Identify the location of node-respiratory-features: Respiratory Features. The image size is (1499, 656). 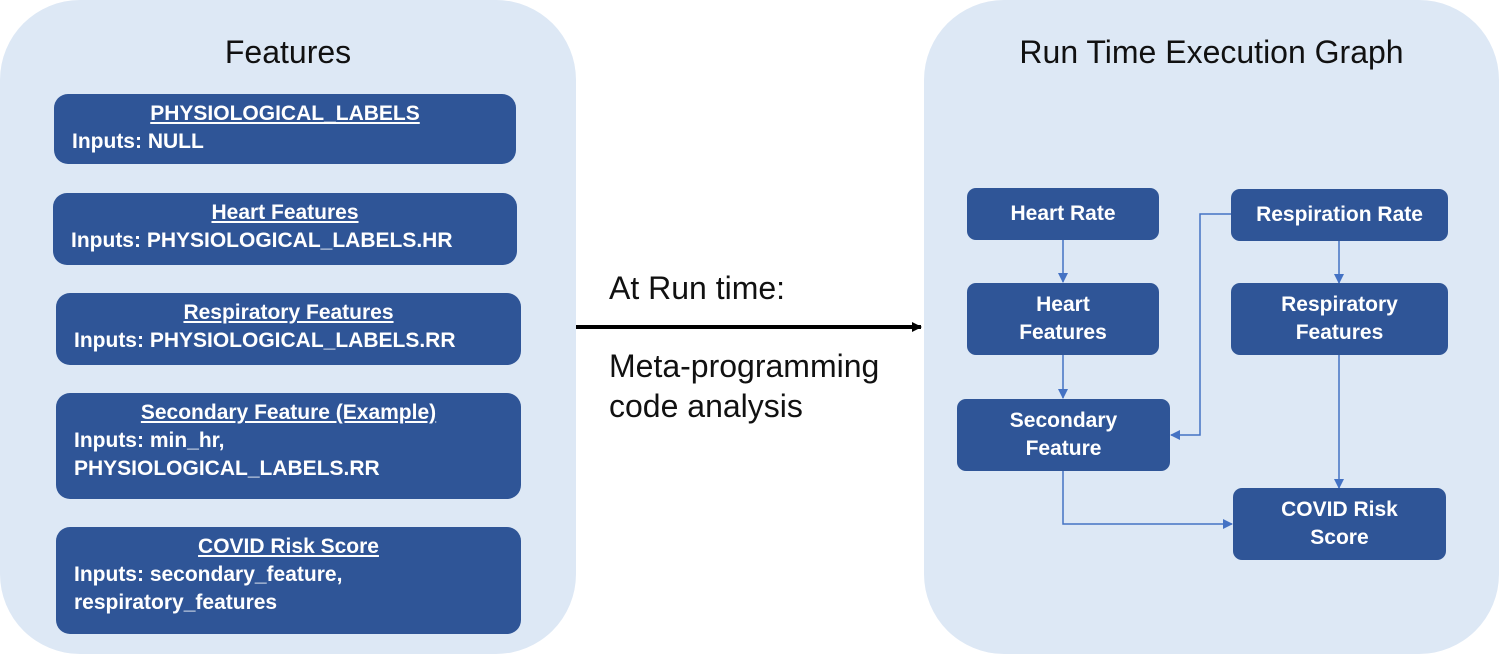
(1339, 319).